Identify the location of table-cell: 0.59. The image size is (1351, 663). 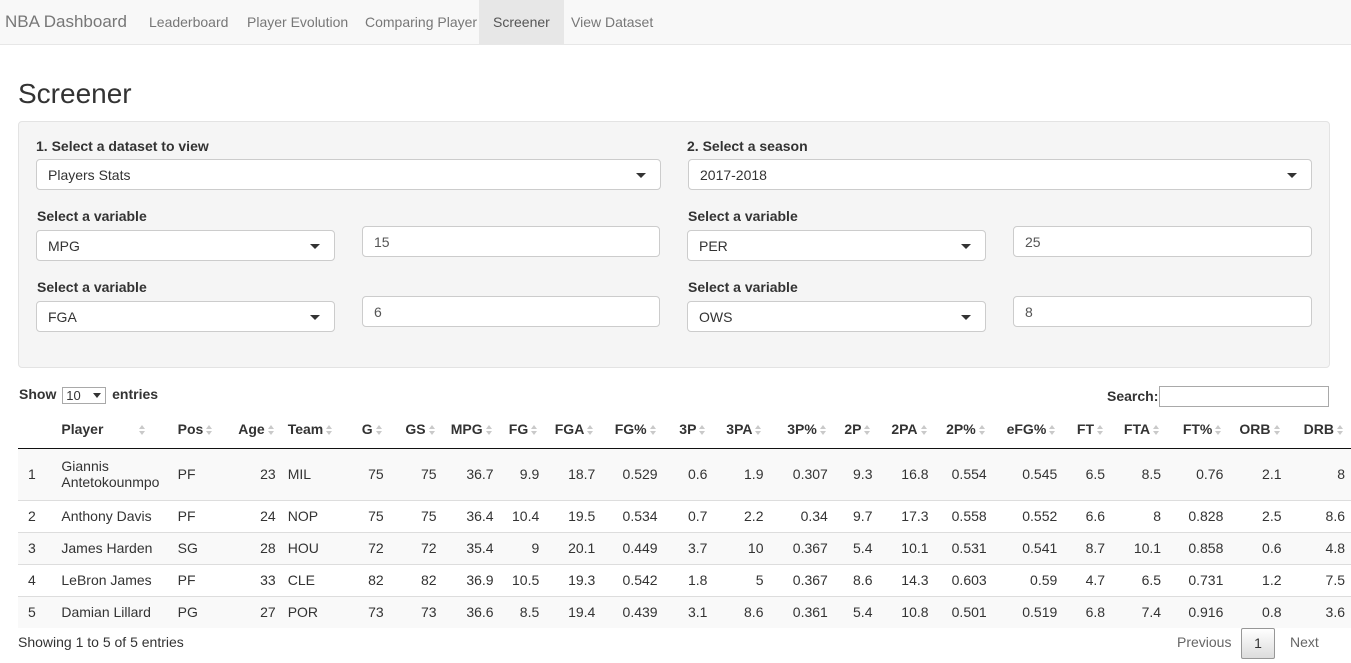
(1028, 579).